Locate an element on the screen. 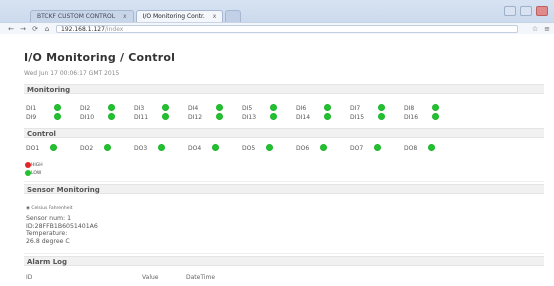 The image size is (554, 286). output-label: DO1 is located at coordinates (33, 148).